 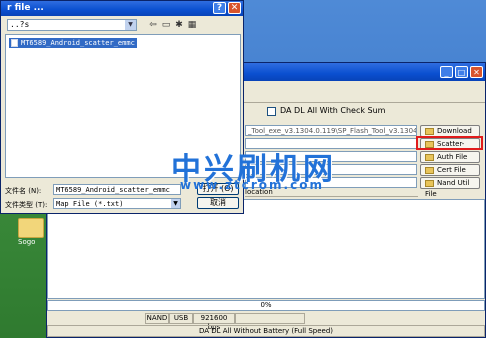 I want to click on status-extra, so click(x=270, y=318).